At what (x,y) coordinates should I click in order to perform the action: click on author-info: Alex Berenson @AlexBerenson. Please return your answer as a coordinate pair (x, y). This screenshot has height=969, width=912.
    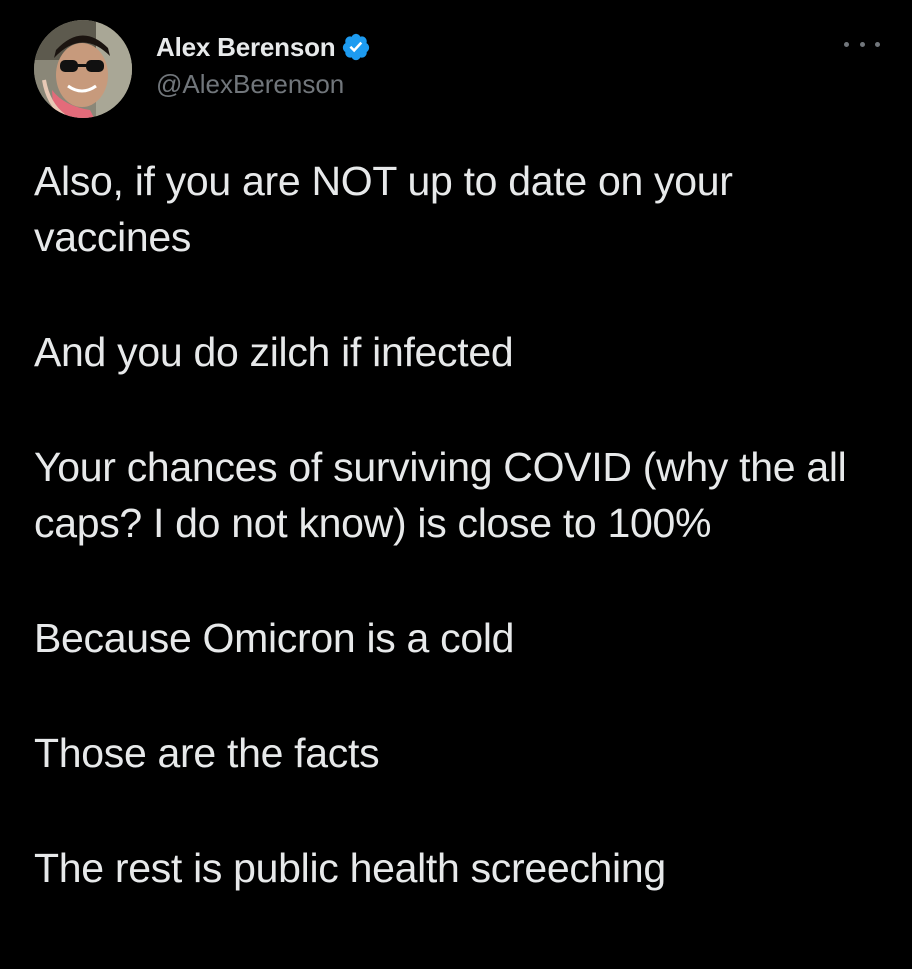
    Looking at the image, I should click on (263, 64).